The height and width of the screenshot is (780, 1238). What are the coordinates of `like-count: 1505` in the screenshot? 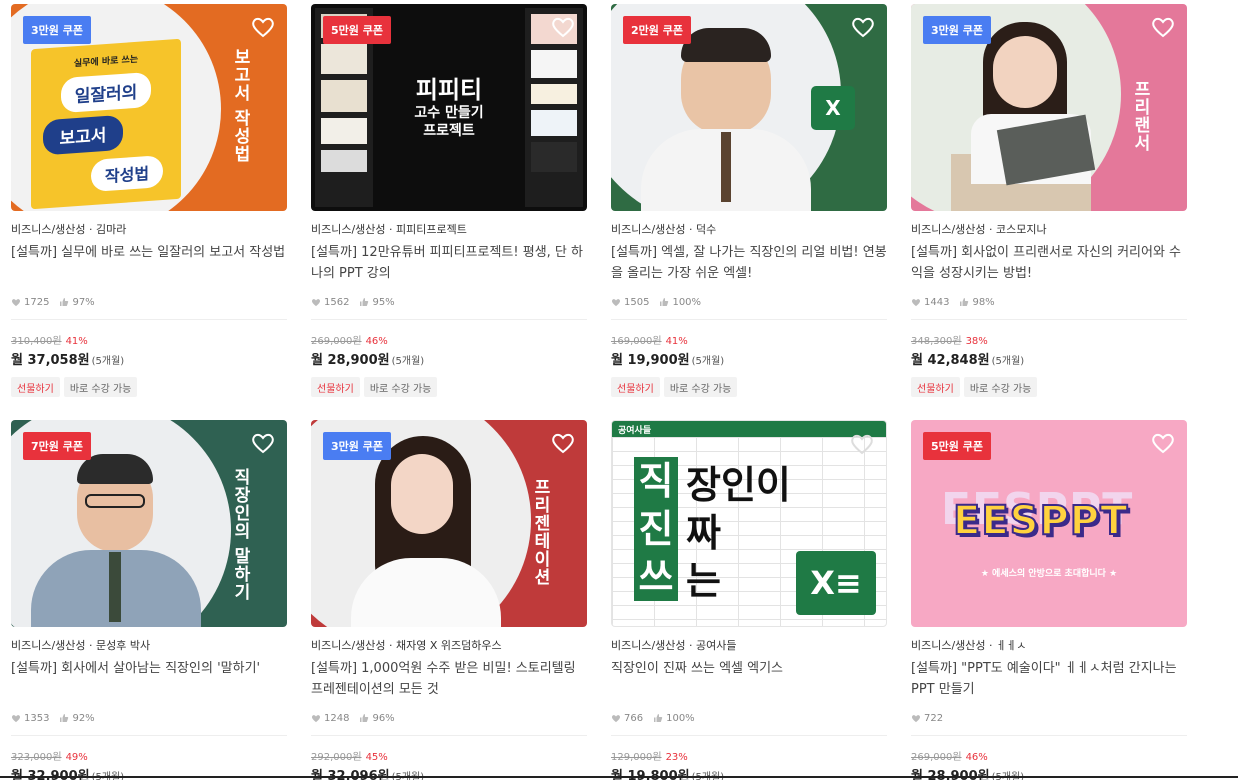 It's located at (637, 302).